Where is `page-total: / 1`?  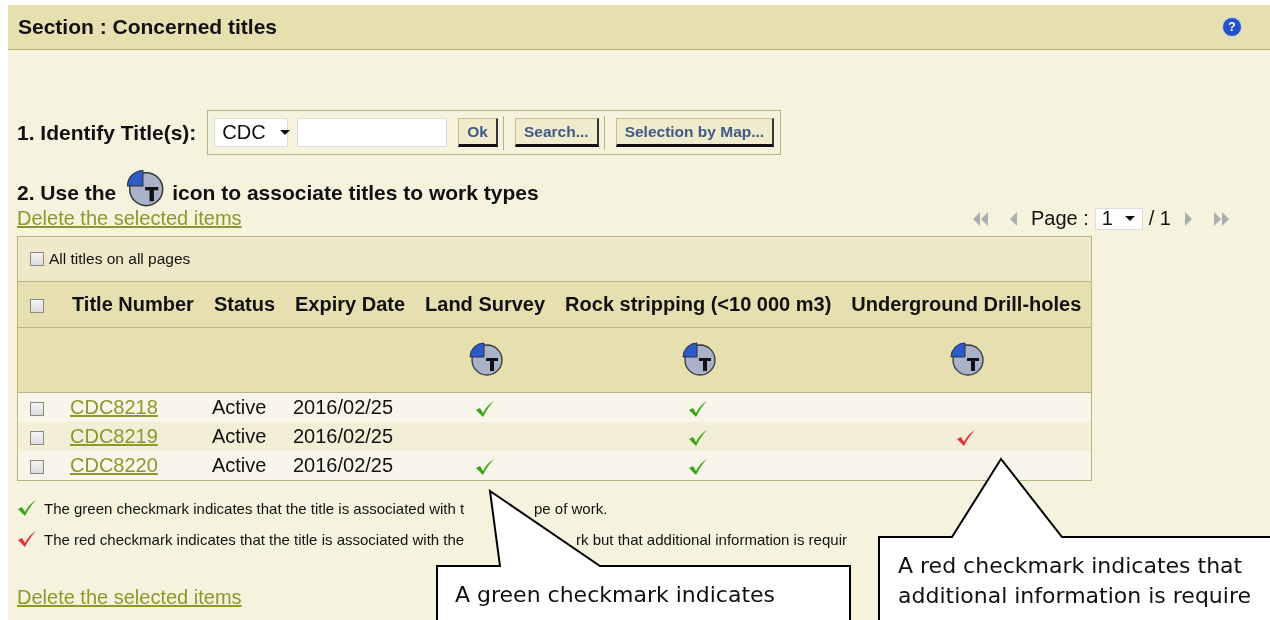 page-total: / 1 is located at coordinates (1159, 218).